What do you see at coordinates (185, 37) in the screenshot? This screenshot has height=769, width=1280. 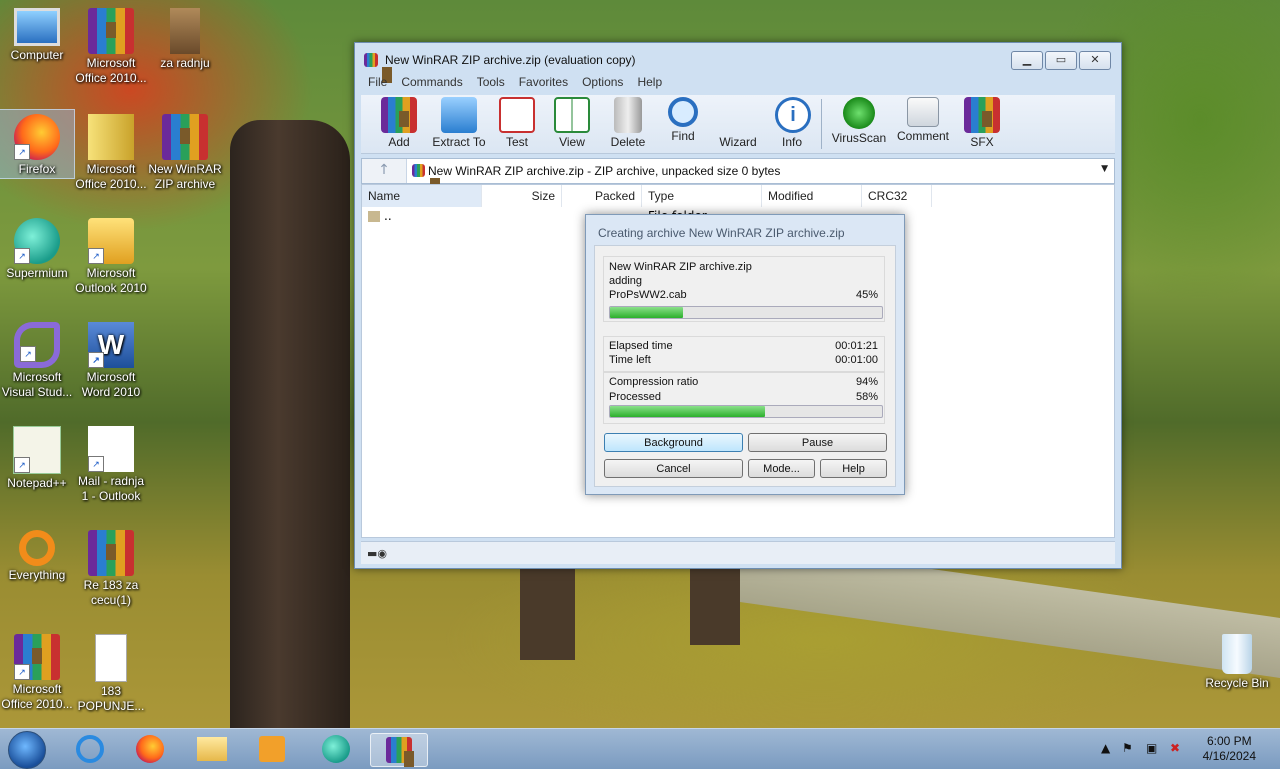 I see `desktop-icon-za-radnju: za radnju` at bounding box center [185, 37].